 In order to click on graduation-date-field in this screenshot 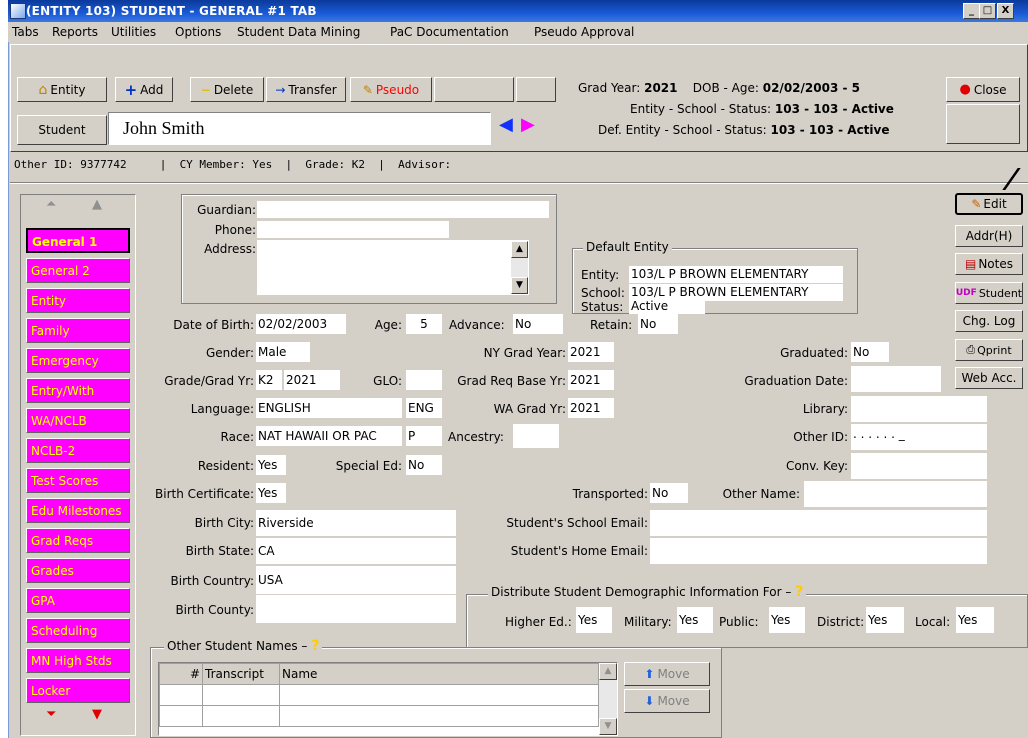, I will do `click(896, 379)`.